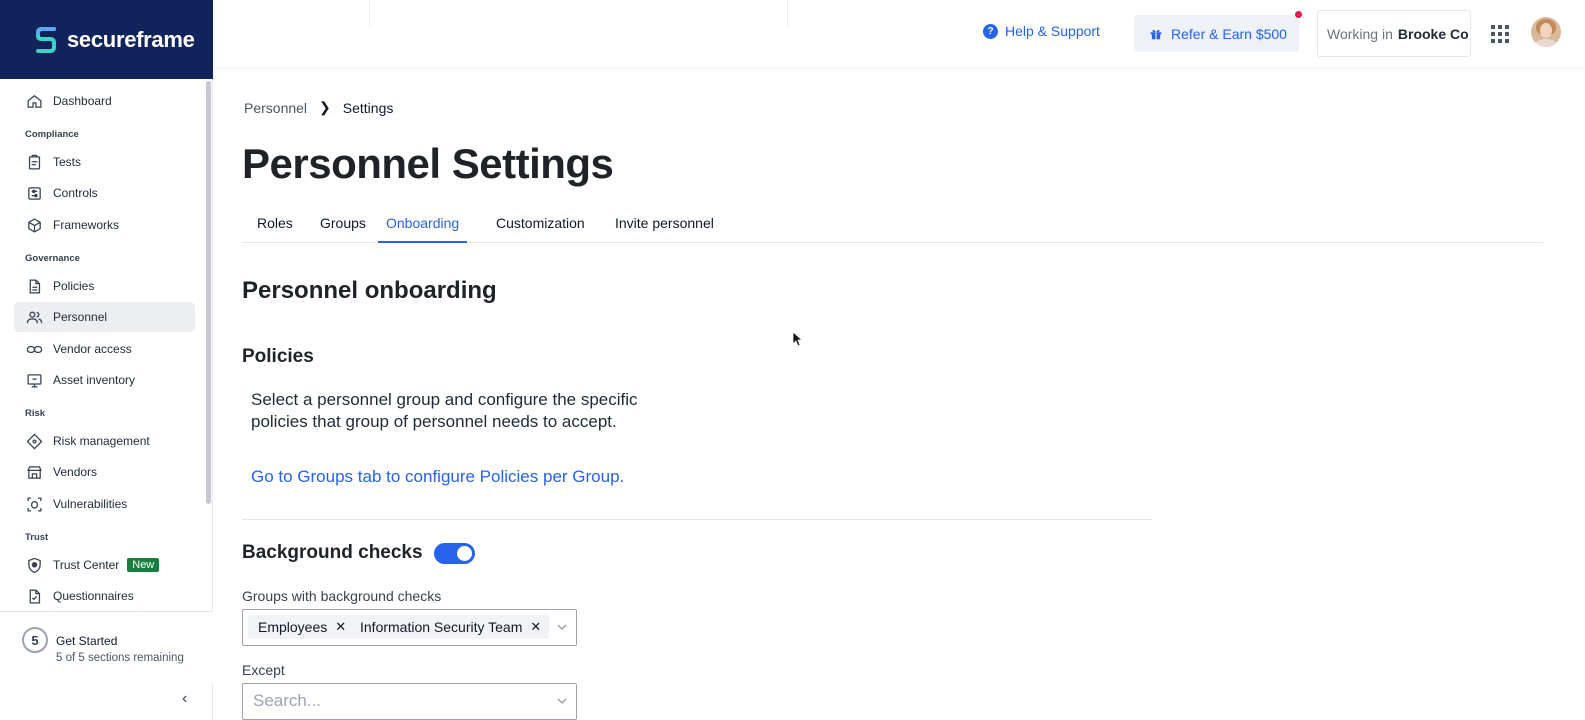 The image size is (1585, 720). Describe the element at coordinates (275, 229) in the screenshot. I see `tab-roles: Roles` at that location.